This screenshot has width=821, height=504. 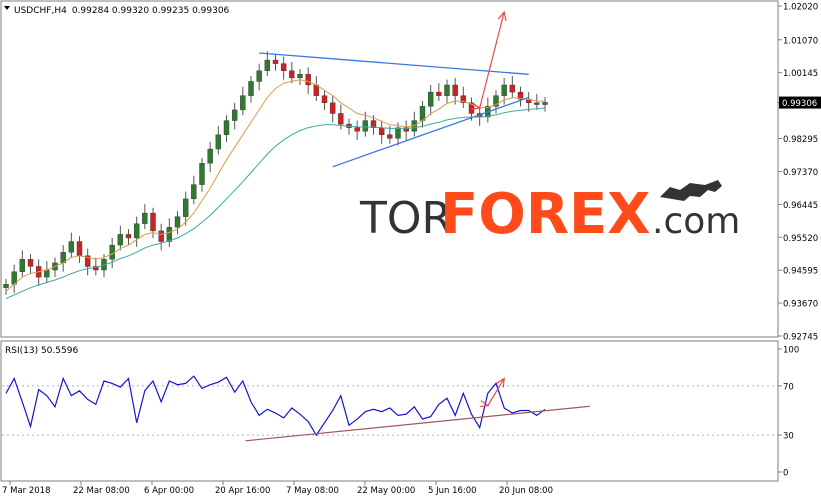 I want to click on rsi-tick-label: 70, so click(x=788, y=387).